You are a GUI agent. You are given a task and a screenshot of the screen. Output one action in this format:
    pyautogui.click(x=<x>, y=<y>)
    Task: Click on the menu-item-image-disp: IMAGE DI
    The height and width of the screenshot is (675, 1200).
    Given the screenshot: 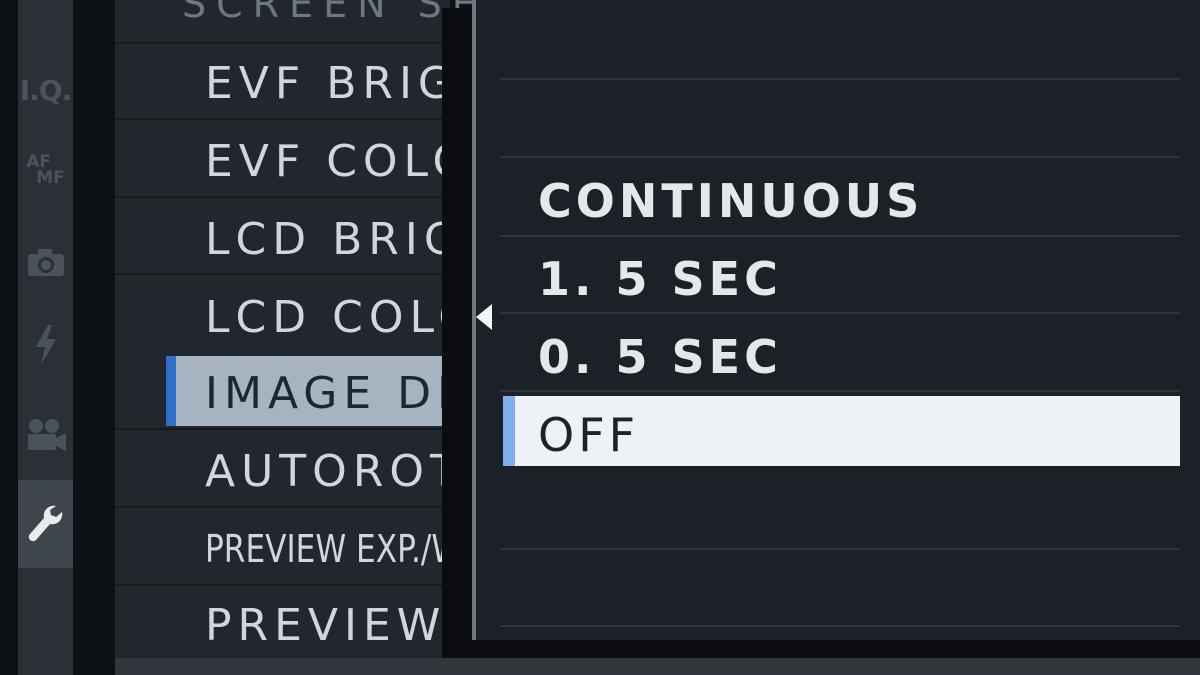 What is the action you would take?
    pyautogui.click(x=330, y=394)
    